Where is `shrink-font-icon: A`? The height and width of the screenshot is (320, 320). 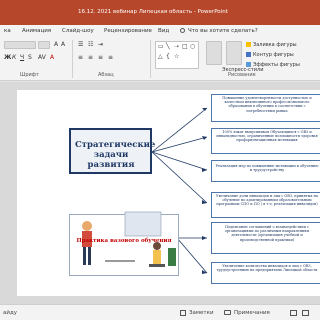 shrink-font-icon: A is located at coordinates (63, 45).